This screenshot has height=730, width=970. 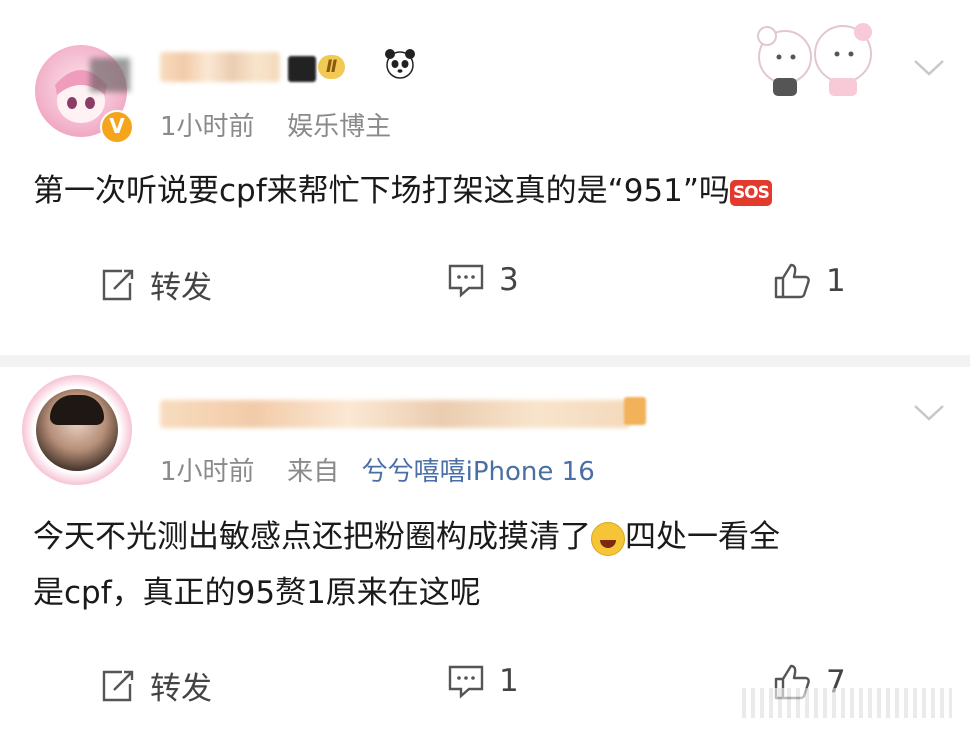 What do you see at coordinates (509, 280) in the screenshot?
I see `comment-count: 3` at bounding box center [509, 280].